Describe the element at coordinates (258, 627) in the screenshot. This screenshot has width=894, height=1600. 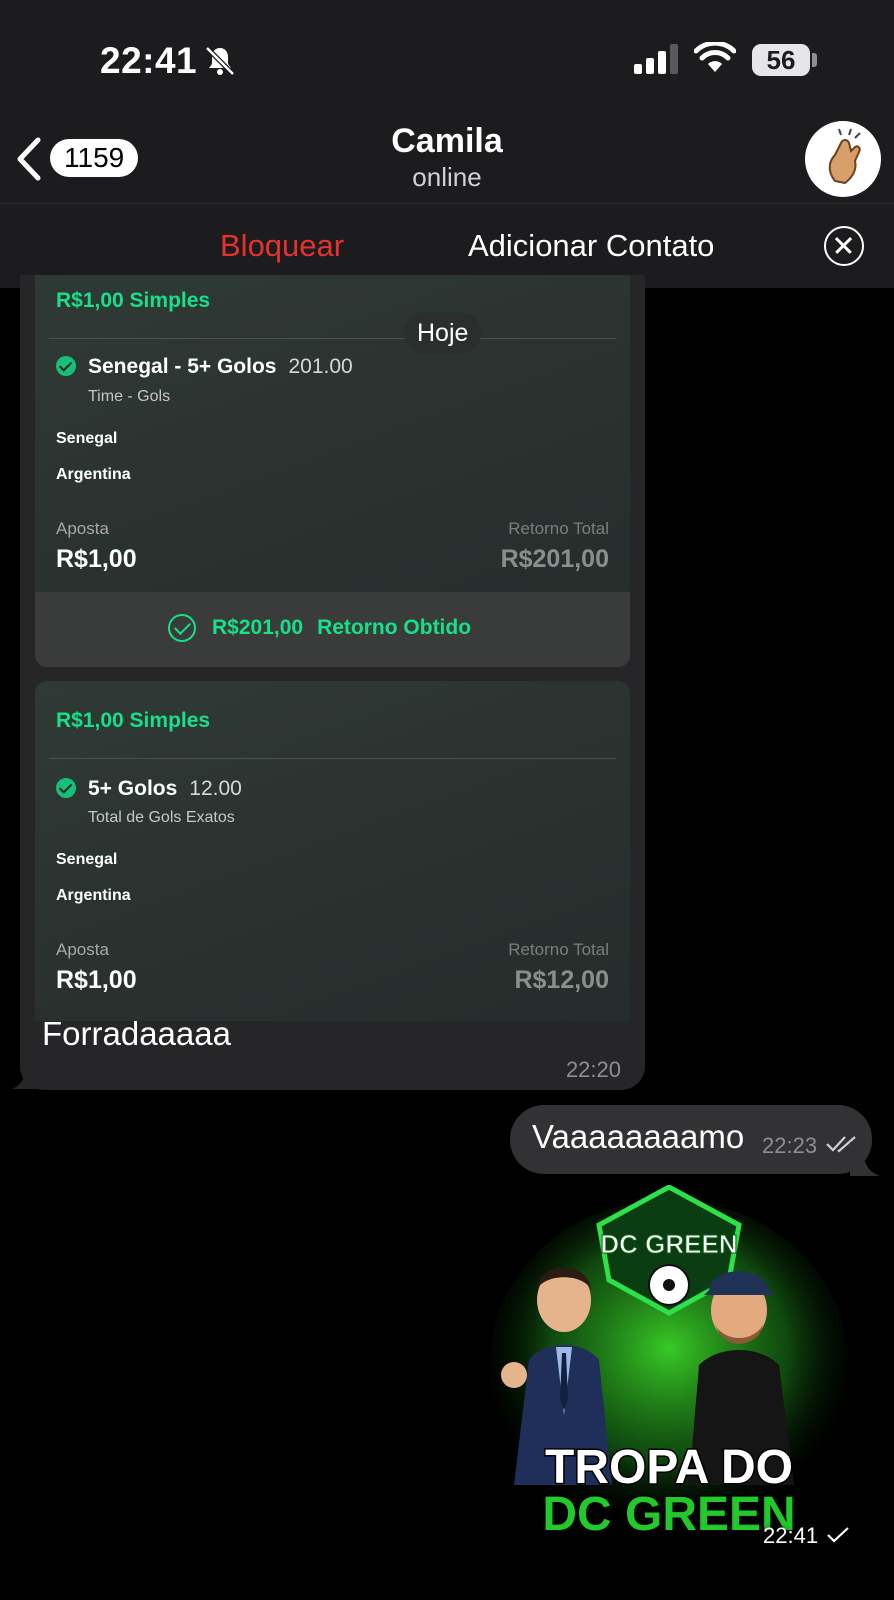
I see `result-amount: R$201,00` at that location.